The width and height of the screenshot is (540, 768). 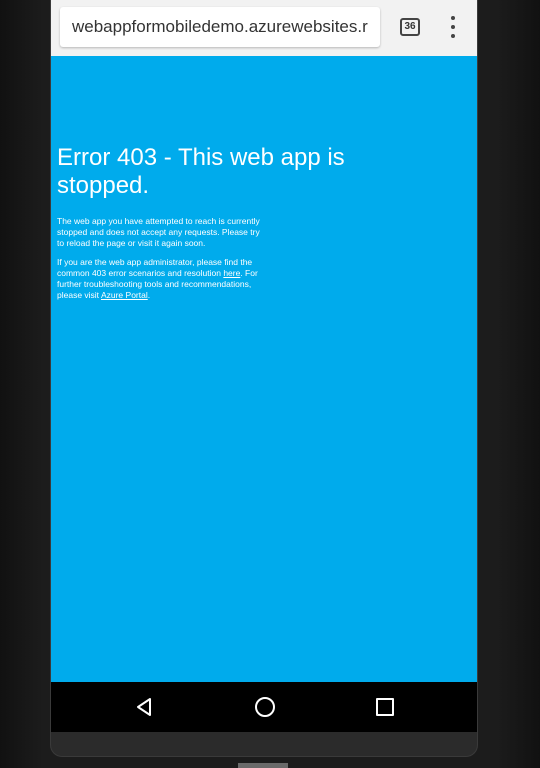 What do you see at coordinates (124, 295) in the screenshot?
I see `azure-portal-link: Azure Portal` at bounding box center [124, 295].